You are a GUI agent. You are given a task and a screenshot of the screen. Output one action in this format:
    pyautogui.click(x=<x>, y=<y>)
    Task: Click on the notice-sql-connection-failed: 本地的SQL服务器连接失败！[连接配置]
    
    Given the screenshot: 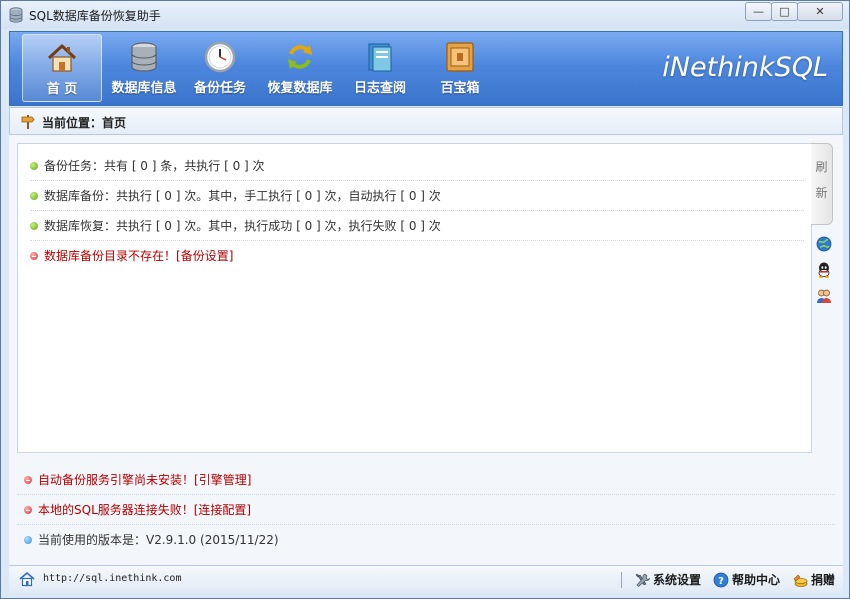 What is the action you would take?
    pyautogui.click(x=426, y=510)
    